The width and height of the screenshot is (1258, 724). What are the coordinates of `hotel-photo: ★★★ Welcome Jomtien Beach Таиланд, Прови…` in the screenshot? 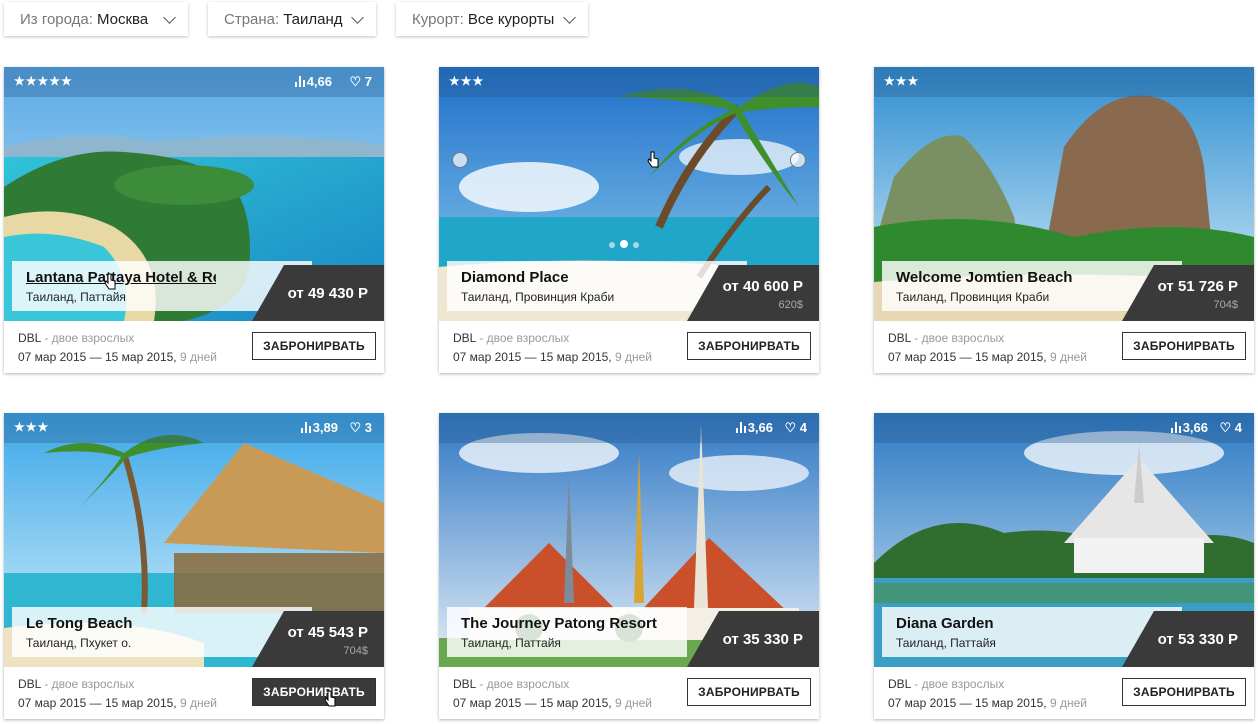 It's located at (1064, 194).